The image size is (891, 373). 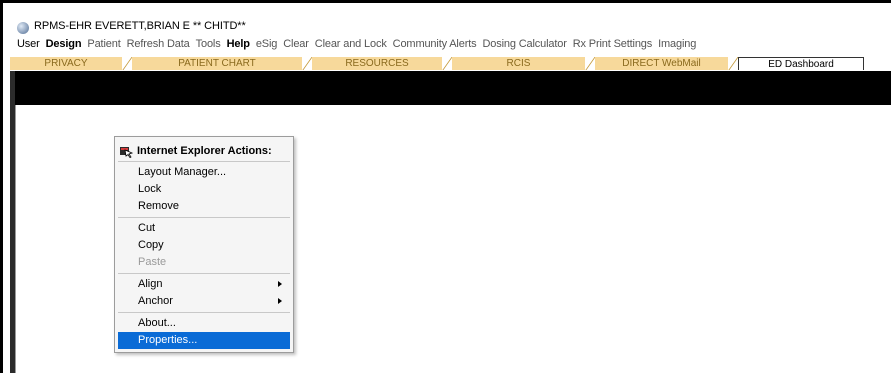 I want to click on menu-user: User, so click(x=28, y=44).